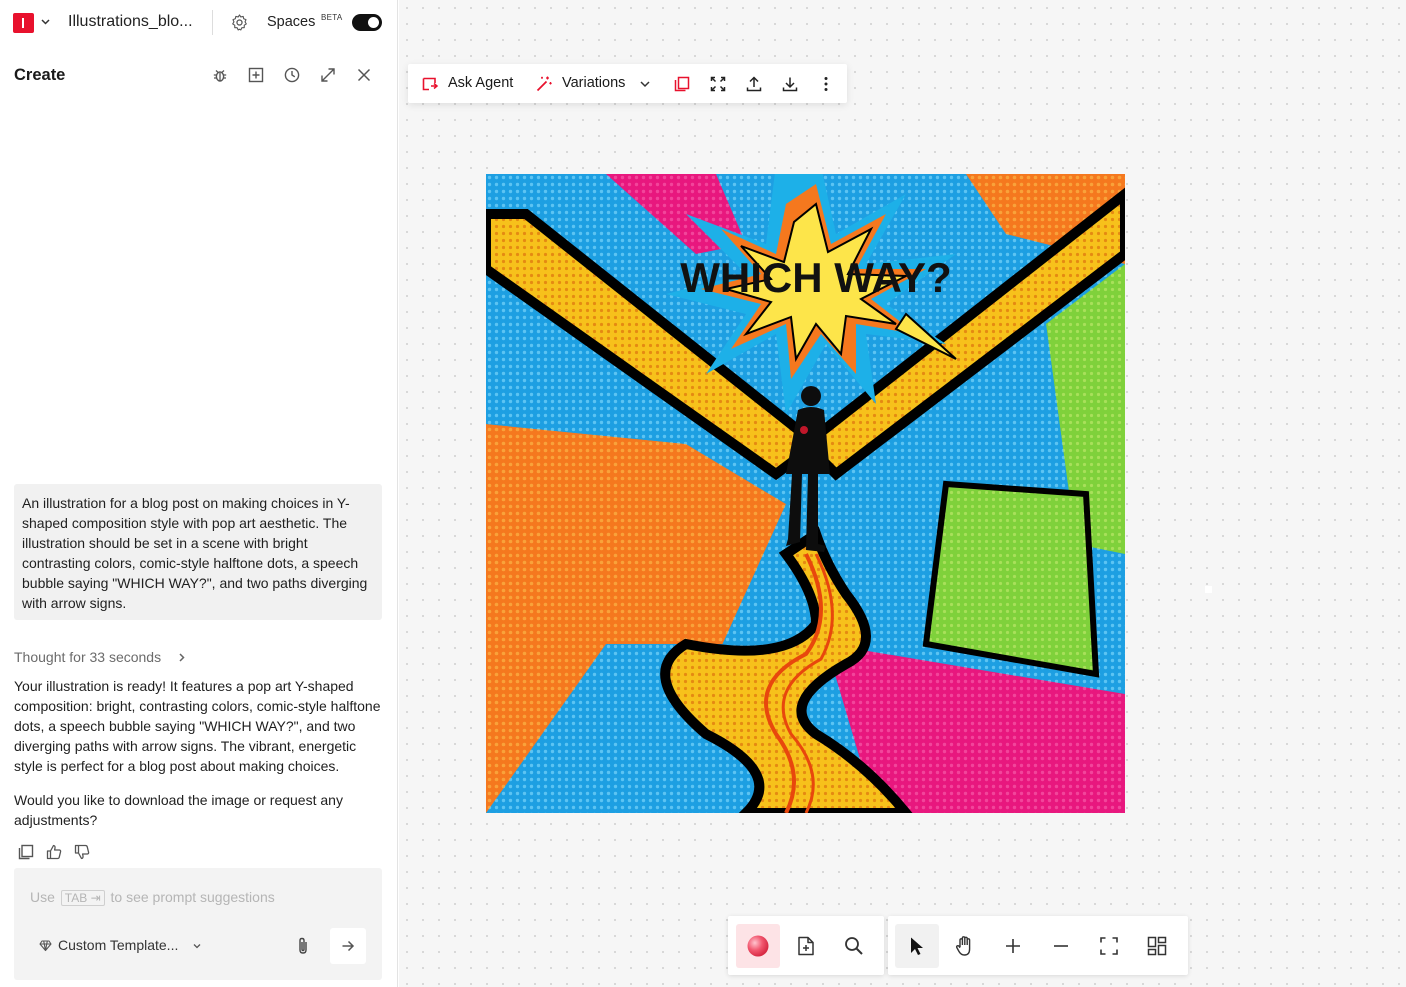 The height and width of the screenshot is (987, 1406). I want to click on fit-frame-icon, so click(718, 84).